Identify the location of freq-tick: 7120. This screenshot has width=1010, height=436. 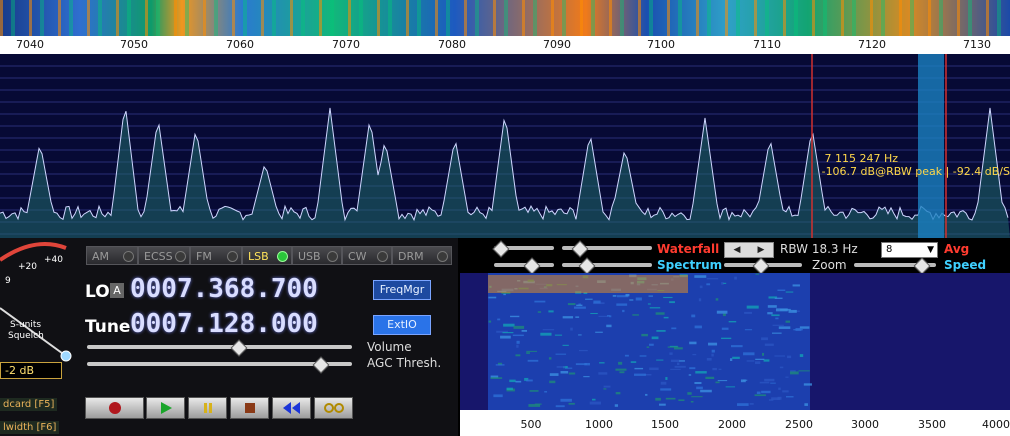
(872, 44).